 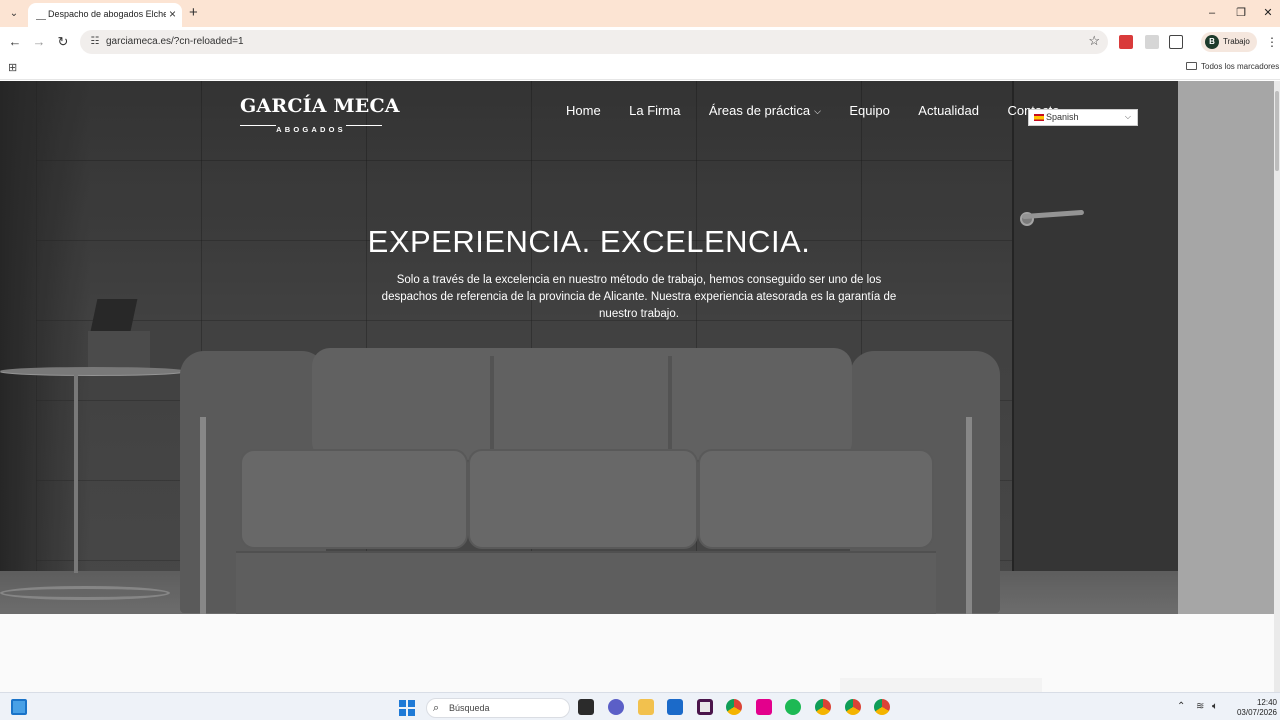 What do you see at coordinates (175, 41) in the screenshot?
I see `url-text: garciameca.es/?cn-reloaded=1` at bounding box center [175, 41].